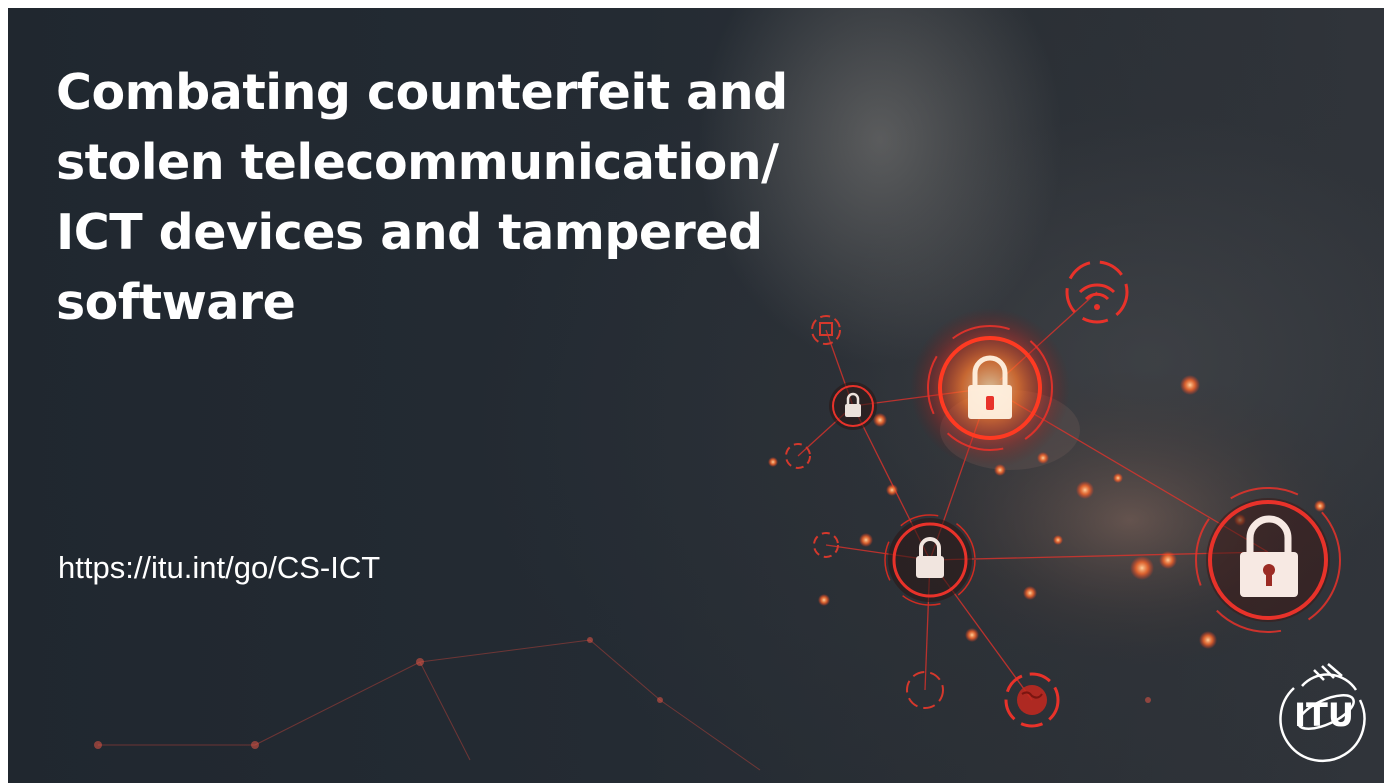 The image size is (1384, 783). I want to click on itu-logo: ITU, so click(1322, 713).